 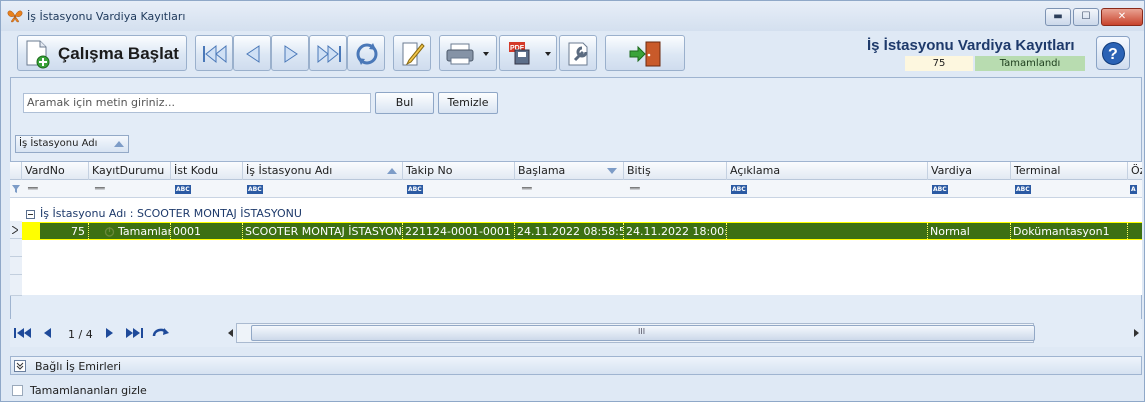 I want to click on cell-baslama: 24.11.2022 08:58:50, so click(x=569, y=231).